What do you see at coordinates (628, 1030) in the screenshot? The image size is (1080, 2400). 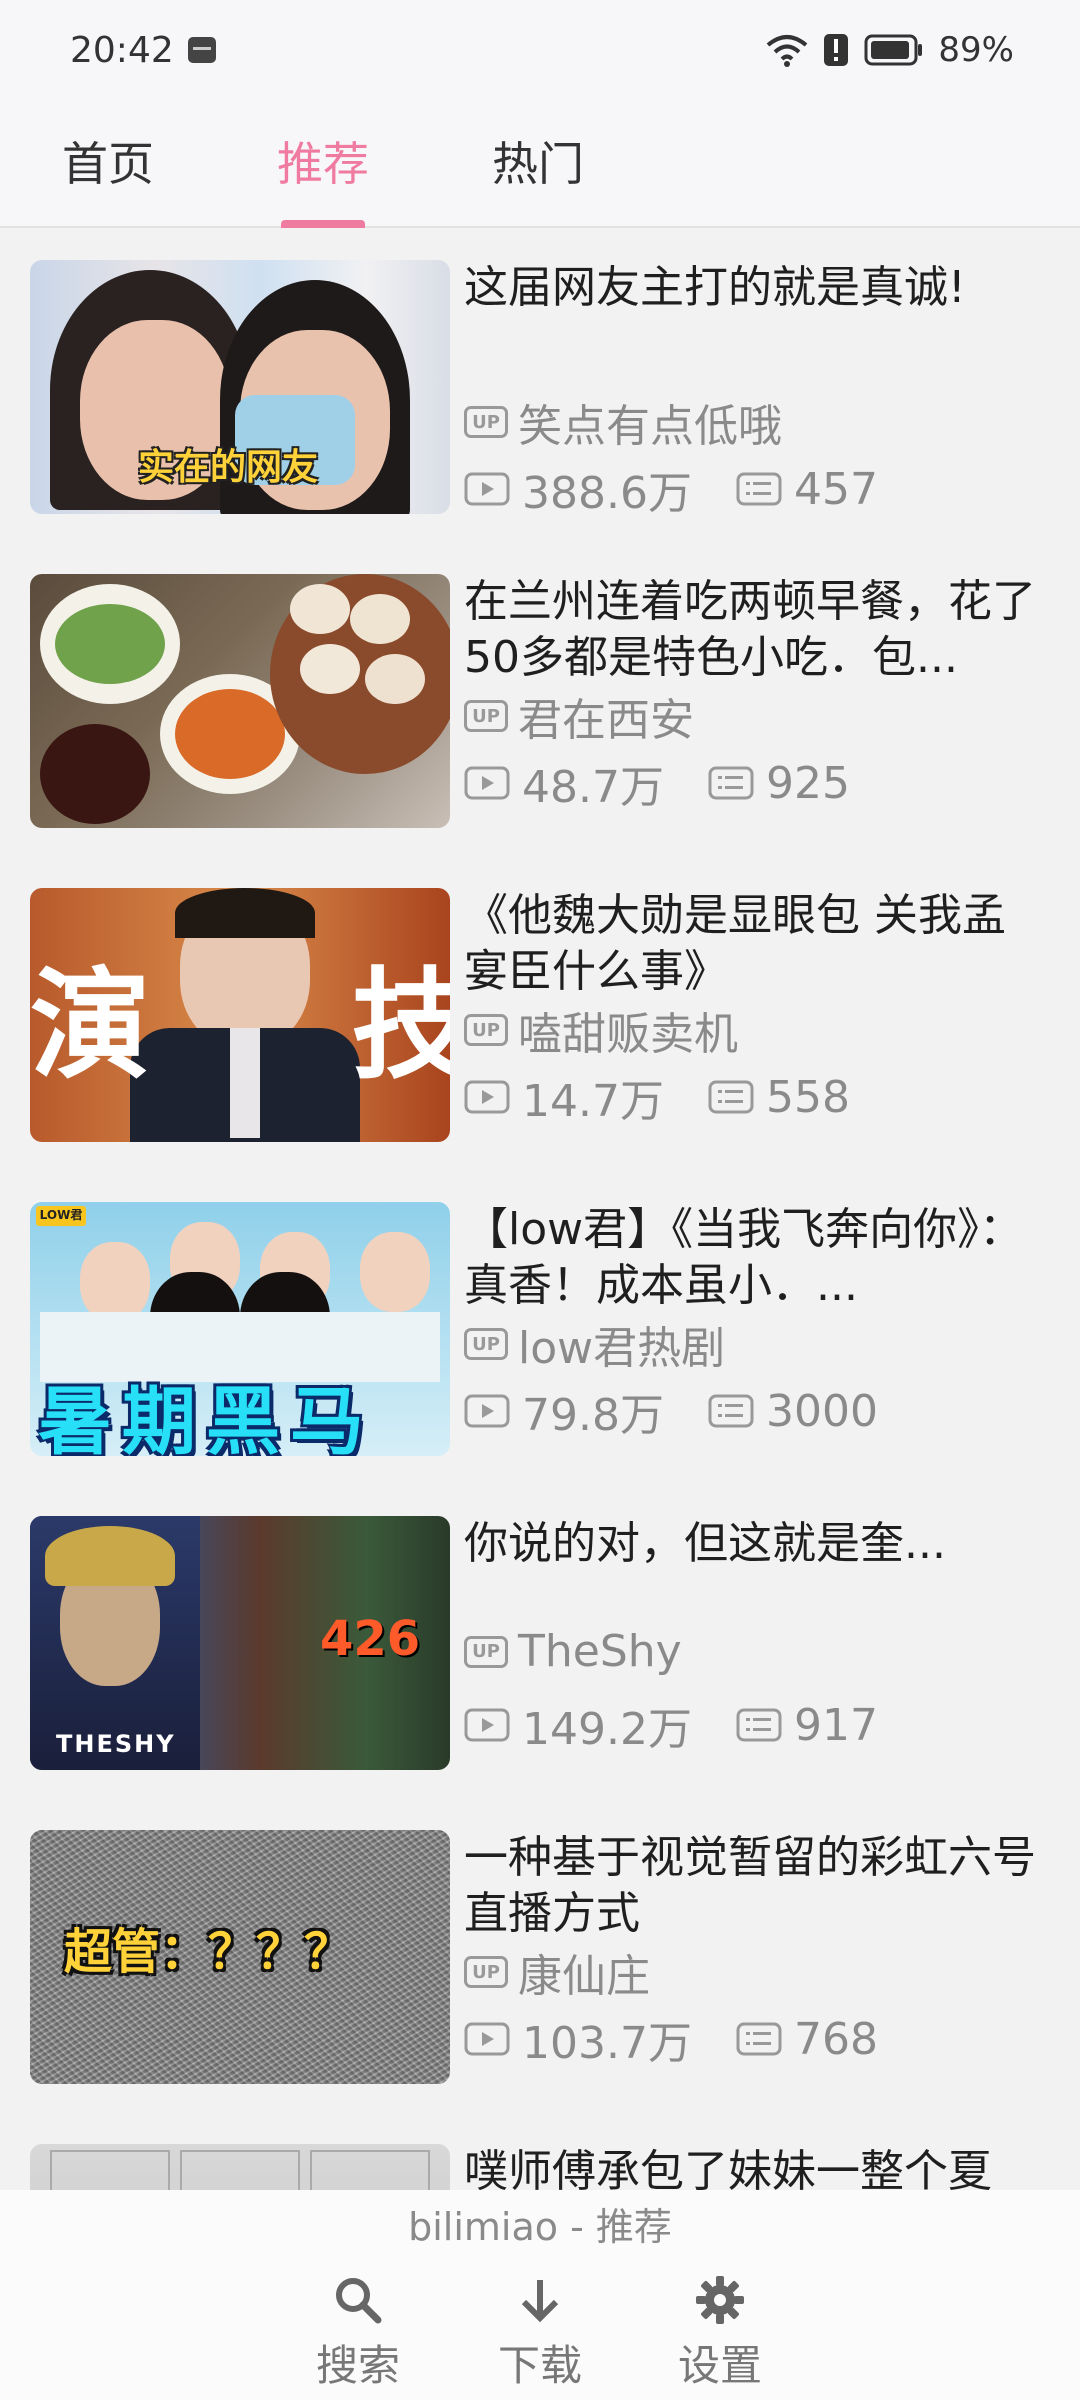 I see `video-author: 嗑甜贩卖机` at bounding box center [628, 1030].